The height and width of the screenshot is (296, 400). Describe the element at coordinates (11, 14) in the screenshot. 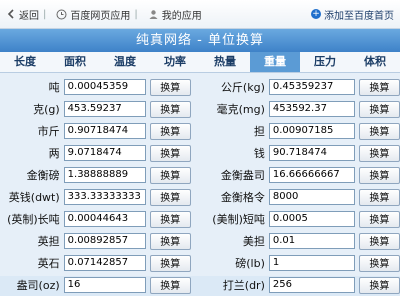

I see `back-arrow-icon` at that location.